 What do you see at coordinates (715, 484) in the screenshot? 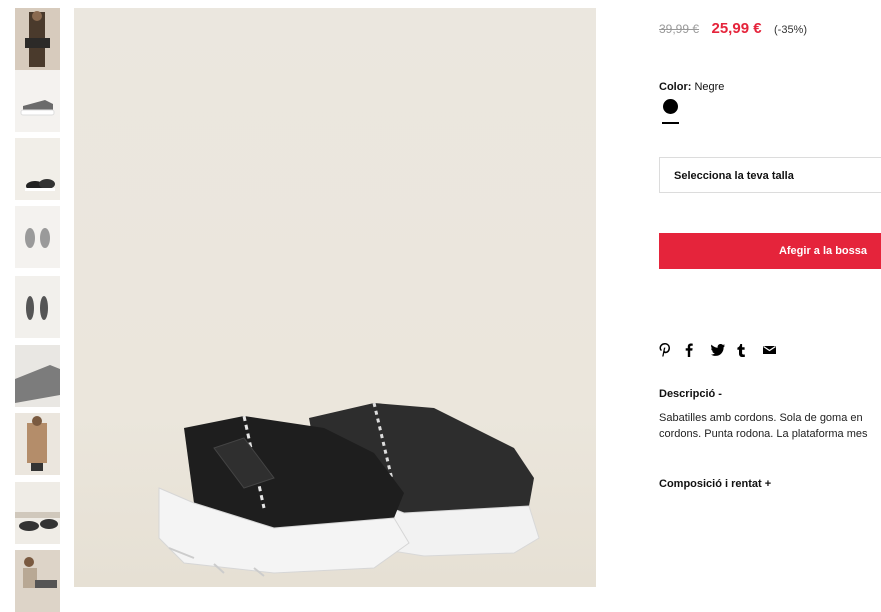
I see `composition-toggle: Composició i rentat +` at bounding box center [715, 484].